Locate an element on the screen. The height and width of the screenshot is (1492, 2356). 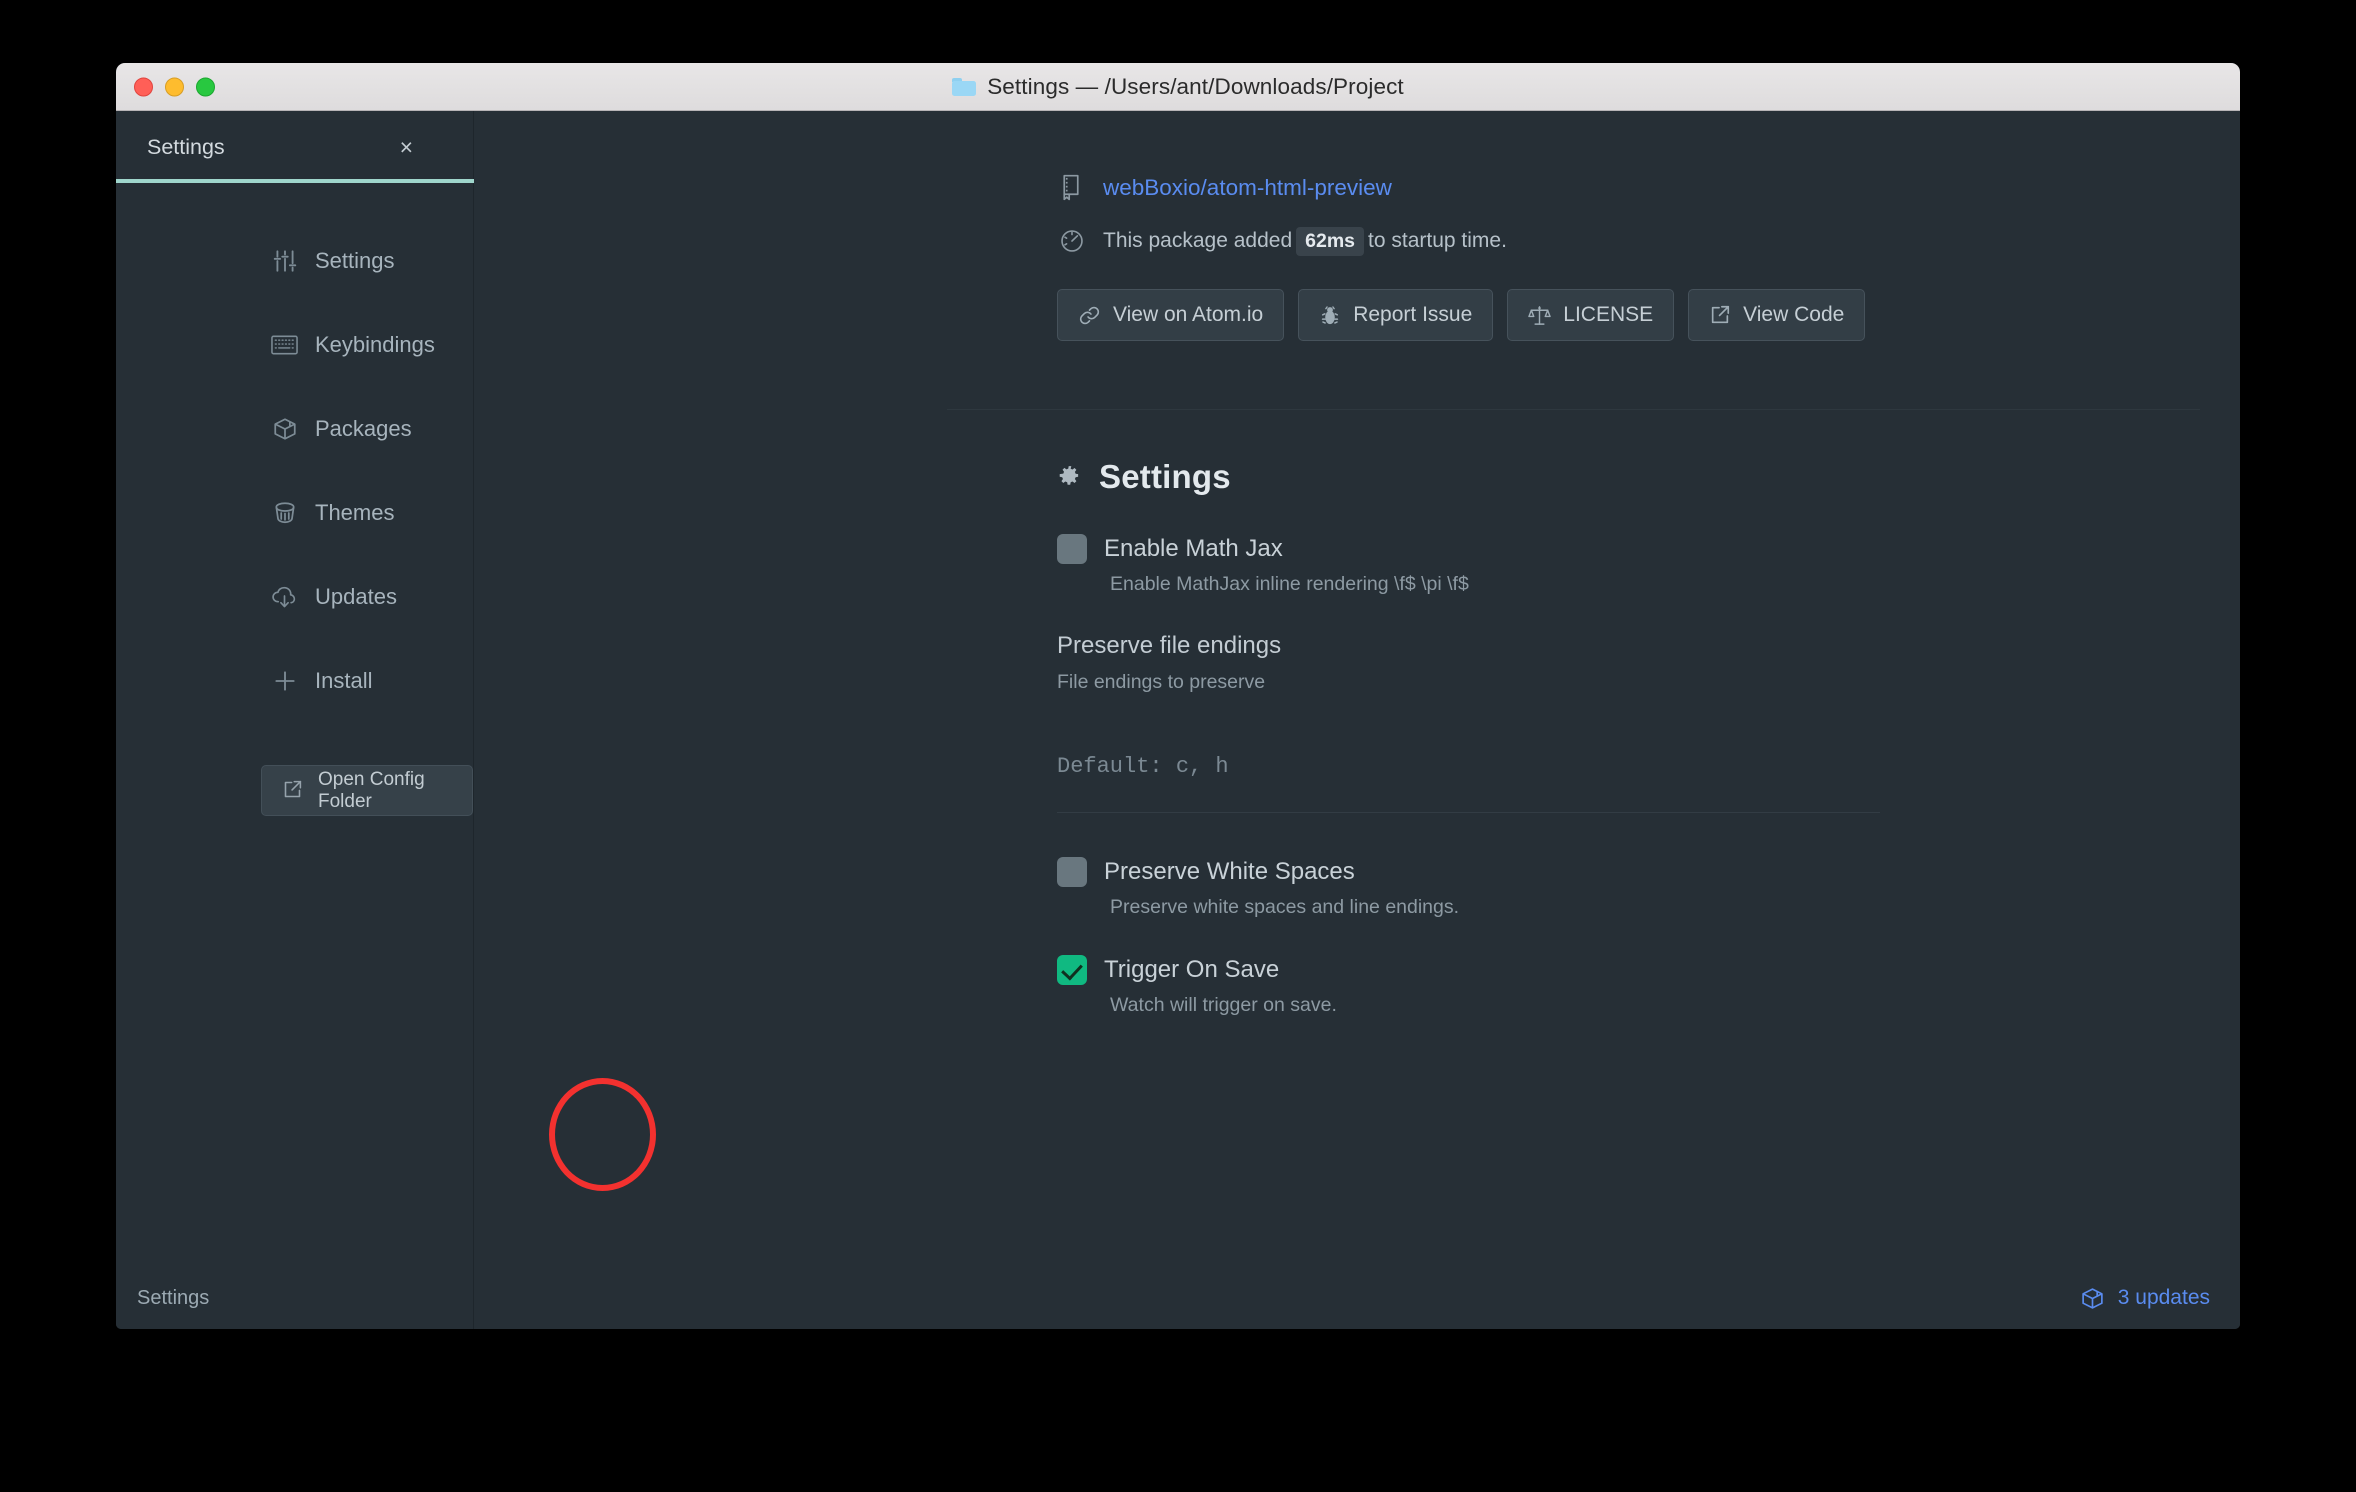
report-issue-button: Report Issue is located at coordinates (1396, 315).